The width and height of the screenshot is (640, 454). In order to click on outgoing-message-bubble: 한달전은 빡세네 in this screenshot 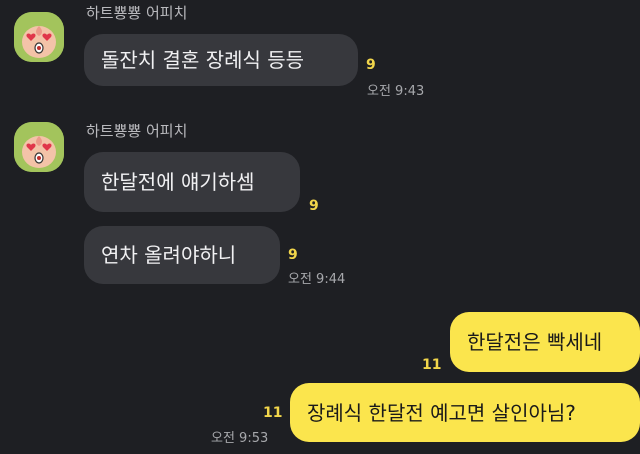, I will do `click(545, 342)`.